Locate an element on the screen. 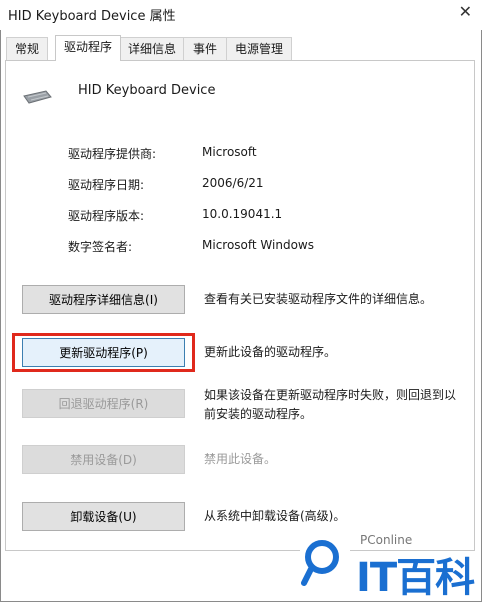 This screenshot has width=482, height=603. window-title: HID Keyboard Device 属性 is located at coordinates (92, 16).